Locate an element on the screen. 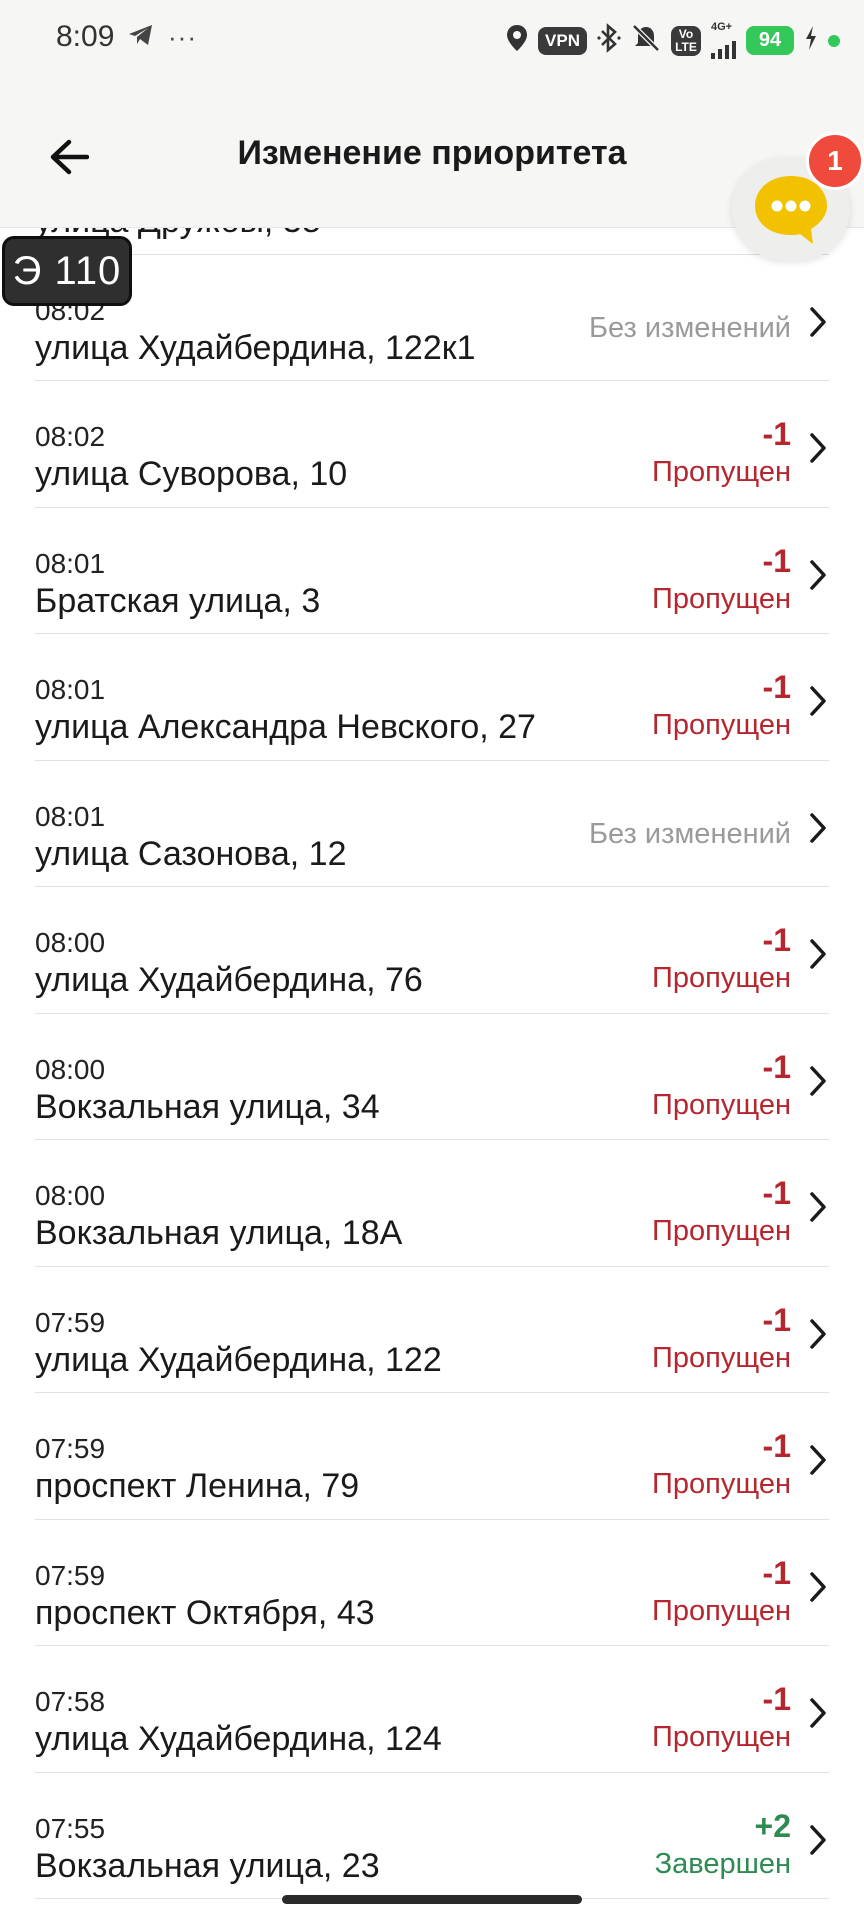 This screenshot has width=864, height=1920. vpn-badge: VPN is located at coordinates (562, 40).